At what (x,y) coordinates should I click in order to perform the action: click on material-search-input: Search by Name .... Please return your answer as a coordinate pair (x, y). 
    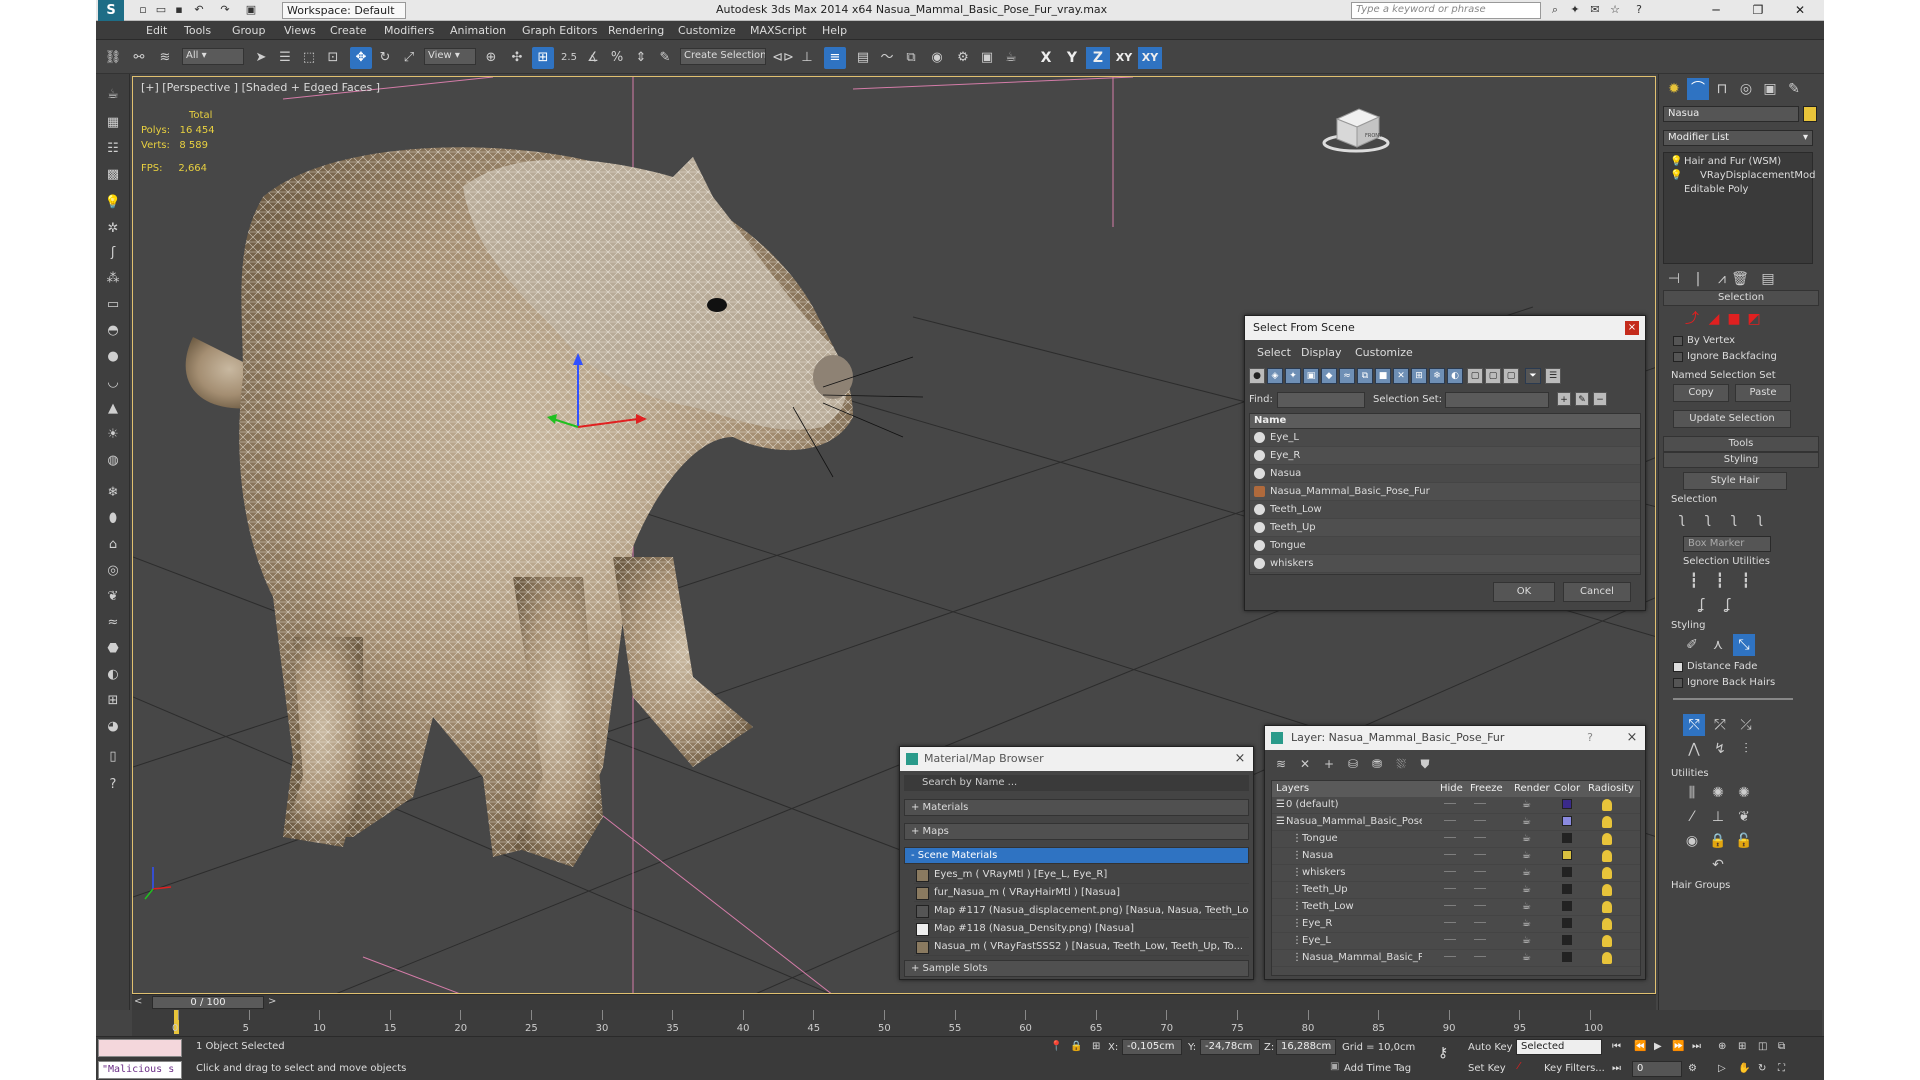
    Looking at the image, I should click on (1076, 783).